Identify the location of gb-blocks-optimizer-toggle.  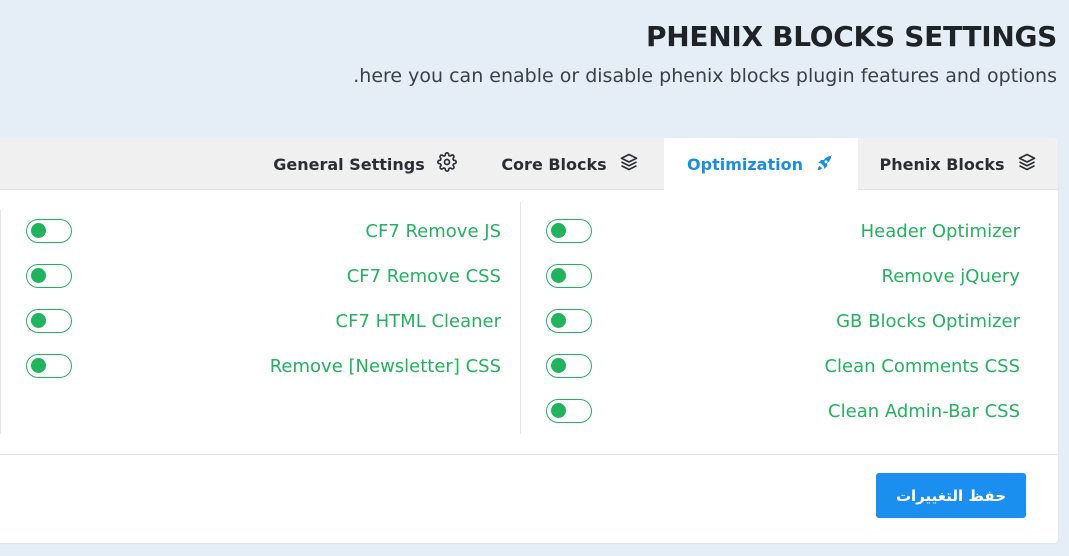
(569, 321).